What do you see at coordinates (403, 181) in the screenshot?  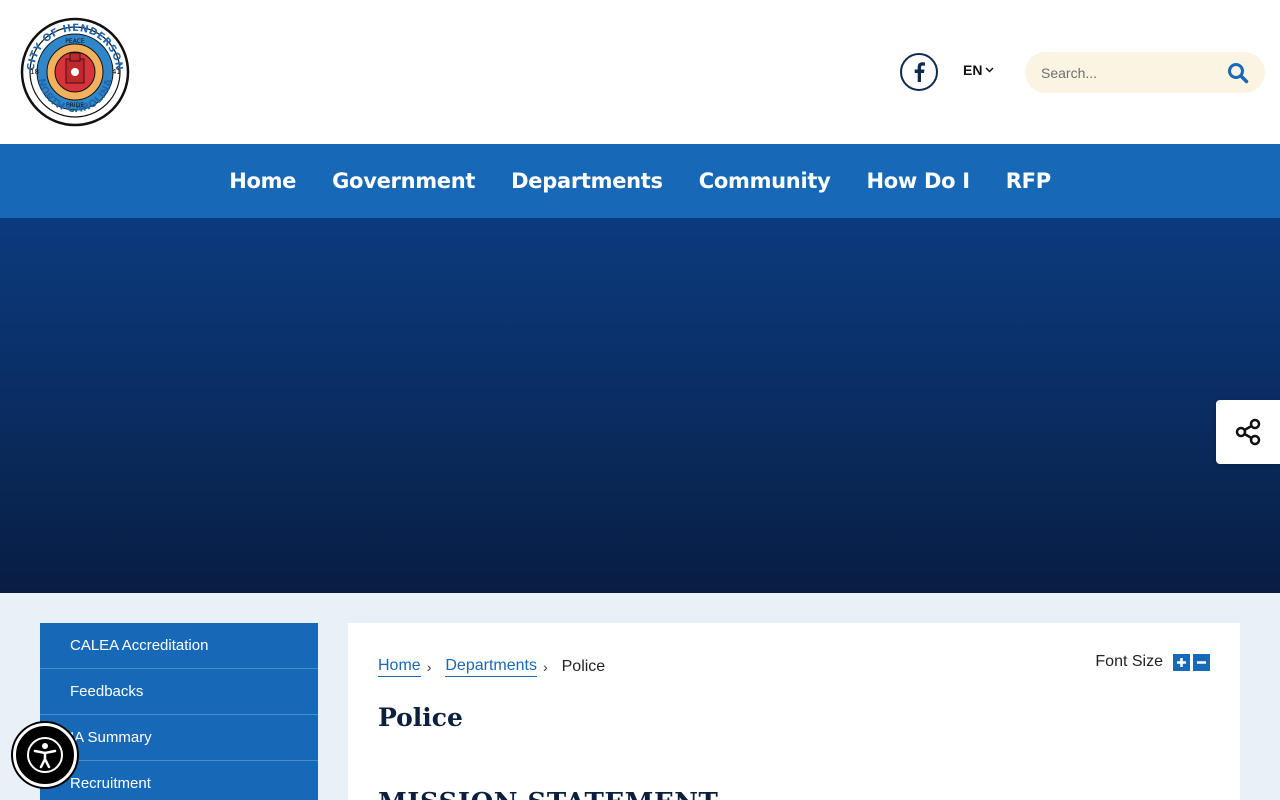 I see `nav-item-government: Government` at bounding box center [403, 181].